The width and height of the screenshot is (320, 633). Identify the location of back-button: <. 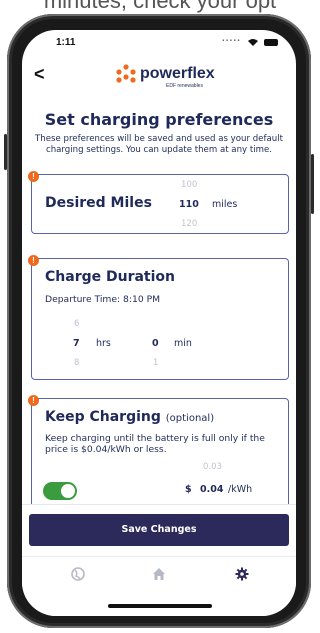
(39, 74).